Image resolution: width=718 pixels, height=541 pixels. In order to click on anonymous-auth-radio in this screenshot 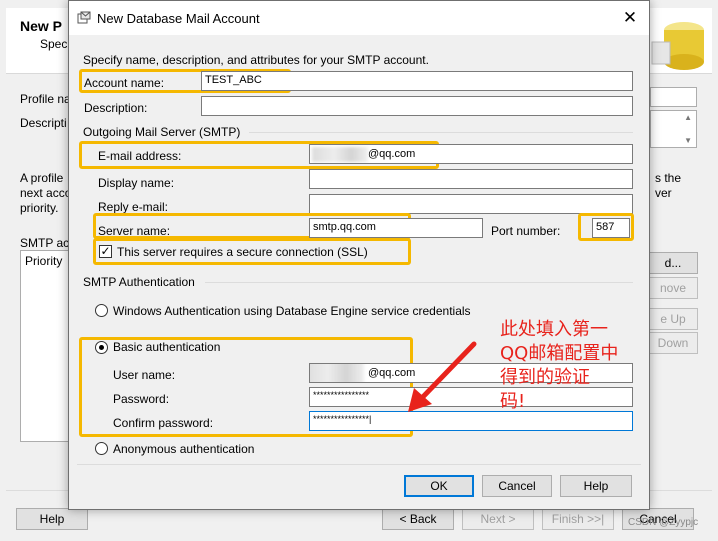, I will do `click(101, 448)`.